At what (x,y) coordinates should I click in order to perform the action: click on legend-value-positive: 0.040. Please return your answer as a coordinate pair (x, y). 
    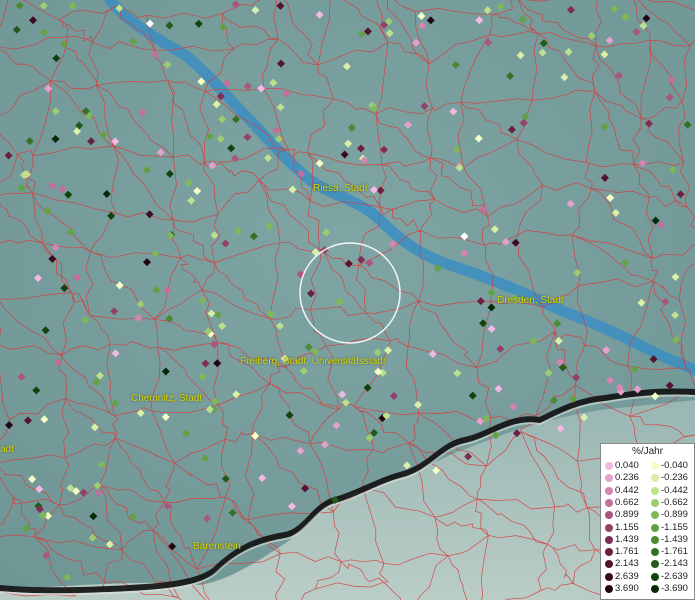
    Looking at the image, I should click on (627, 465).